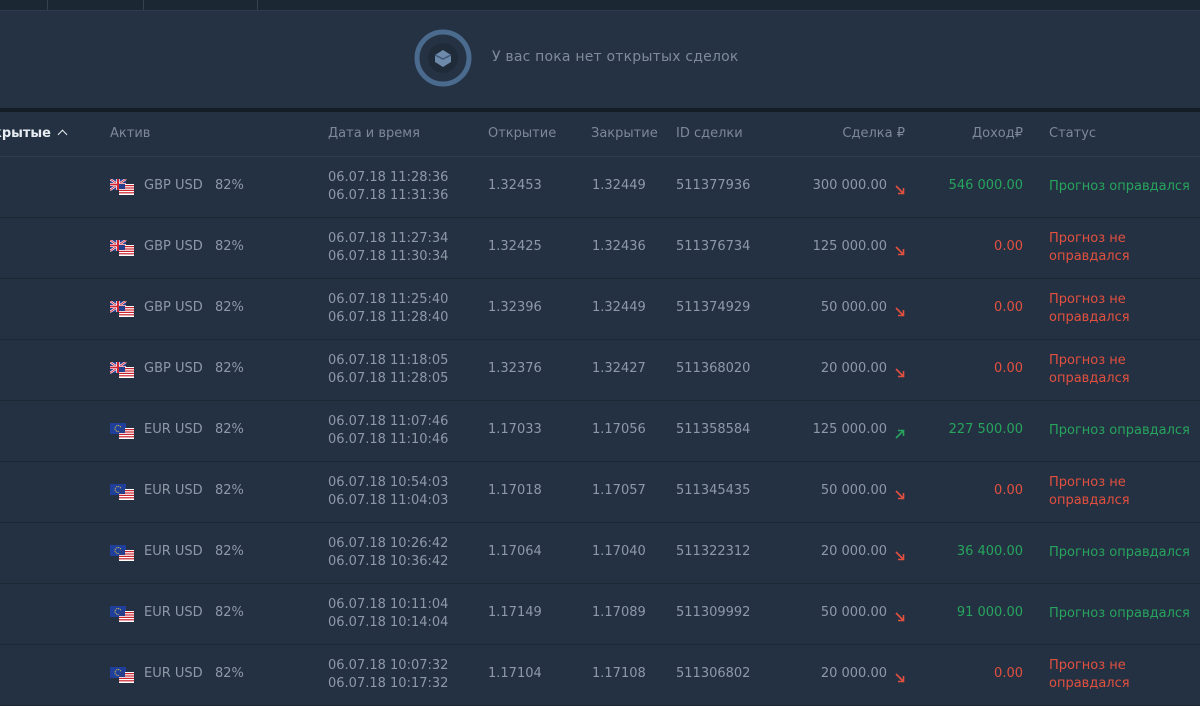 The height and width of the screenshot is (706, 1200). What do you see at coordinates (388, 439) in the screenshot?
I see `deal-close-time: 06.07.18 11:10:46` at bounding box center [388, 439].